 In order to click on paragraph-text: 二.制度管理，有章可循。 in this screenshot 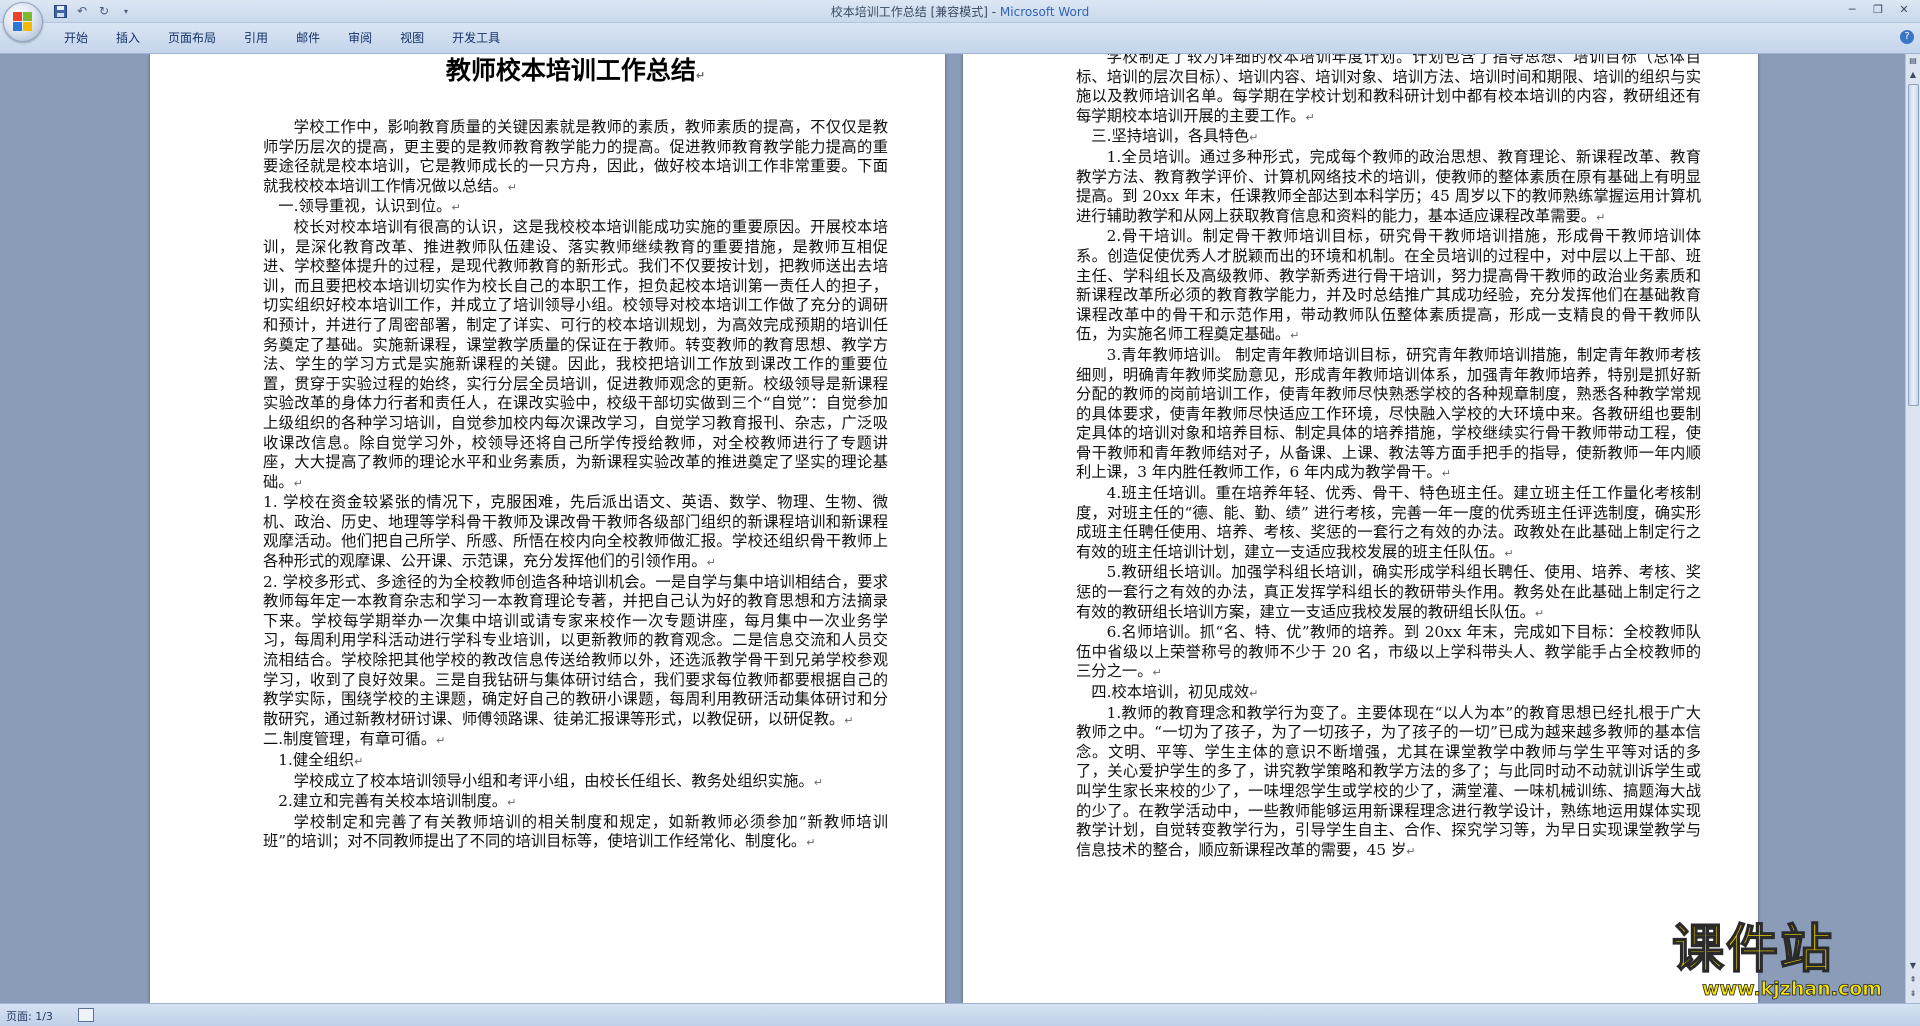, I will do `click(350, 739)`.